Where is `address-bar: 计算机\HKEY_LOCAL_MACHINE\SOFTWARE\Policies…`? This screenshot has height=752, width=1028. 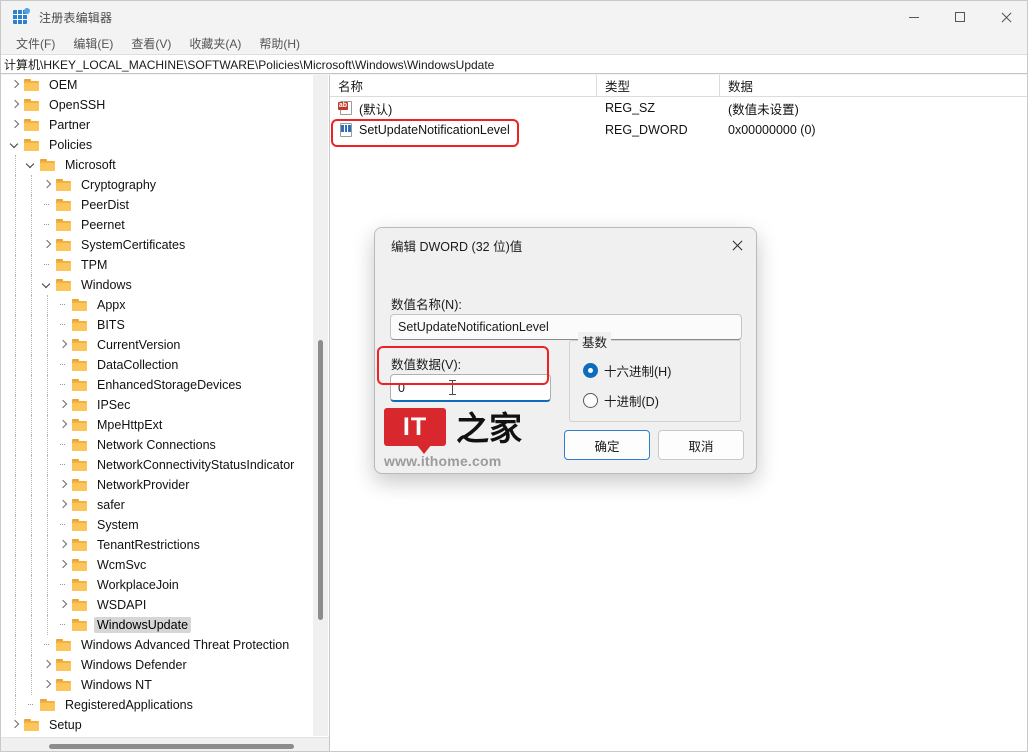 address-bar: 计算机\HKEY_LOCAL_MACHINE\SOFTWARE\Policies… is located at coordinates (514, 64).